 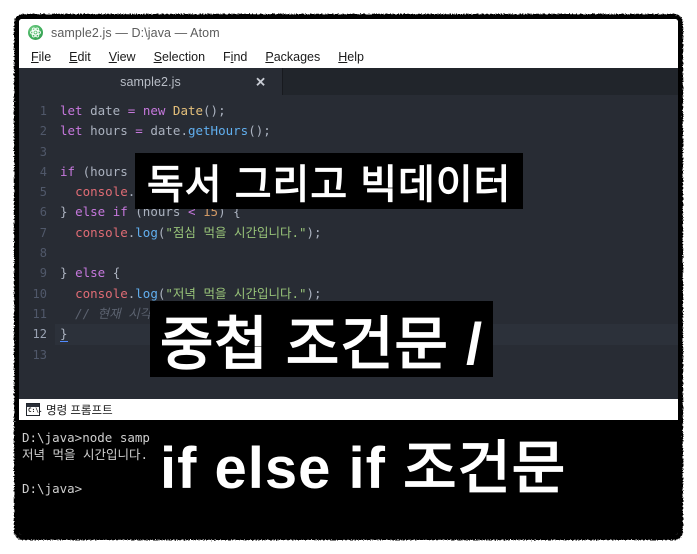 I want to click on line-number: 3, so click(x=43, y=151).